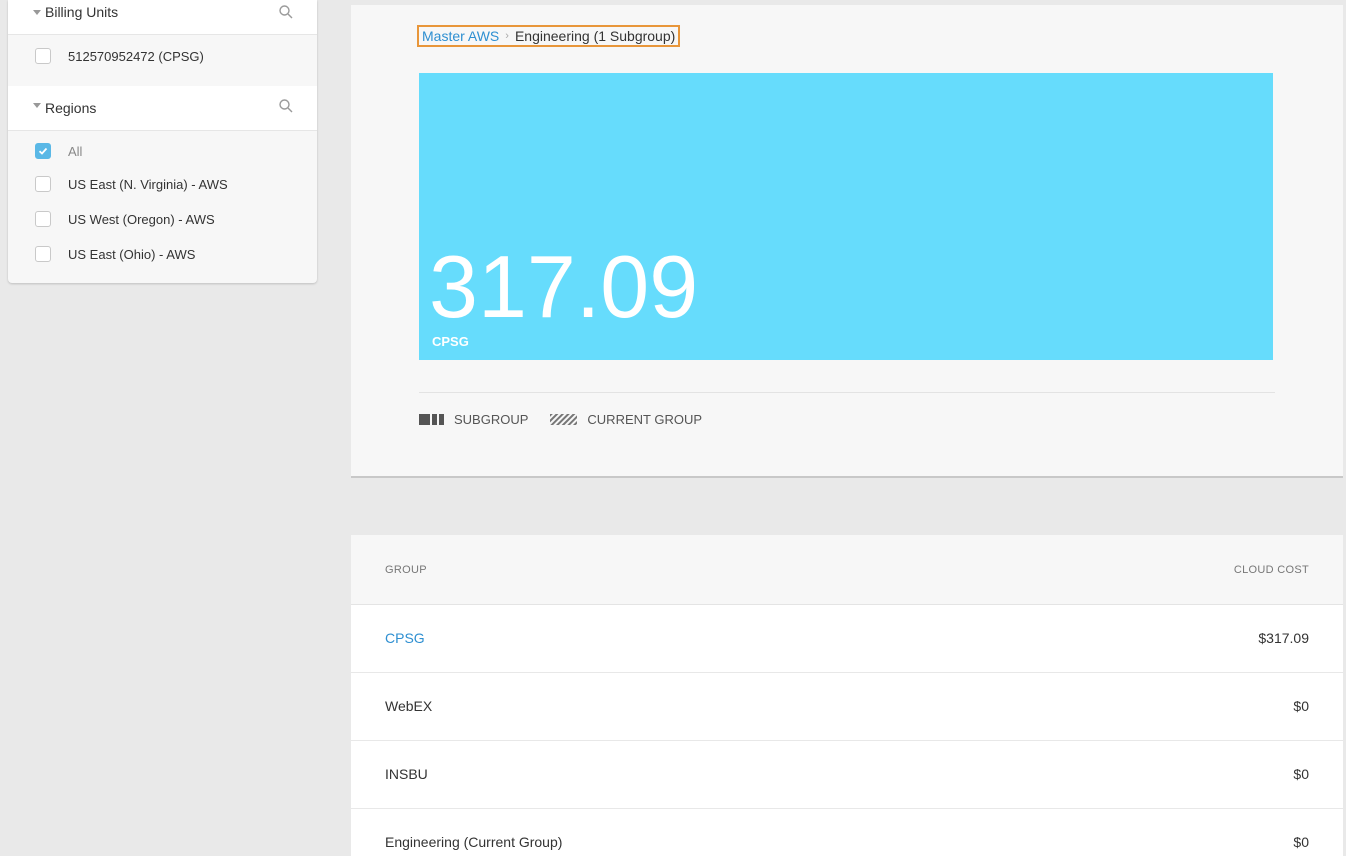 This screenshot has width=1346, height=856. What do you see at coordinates (405, 638) in the screenshot?
I see `group-link: CPSG` at bounding box center [405, 638].